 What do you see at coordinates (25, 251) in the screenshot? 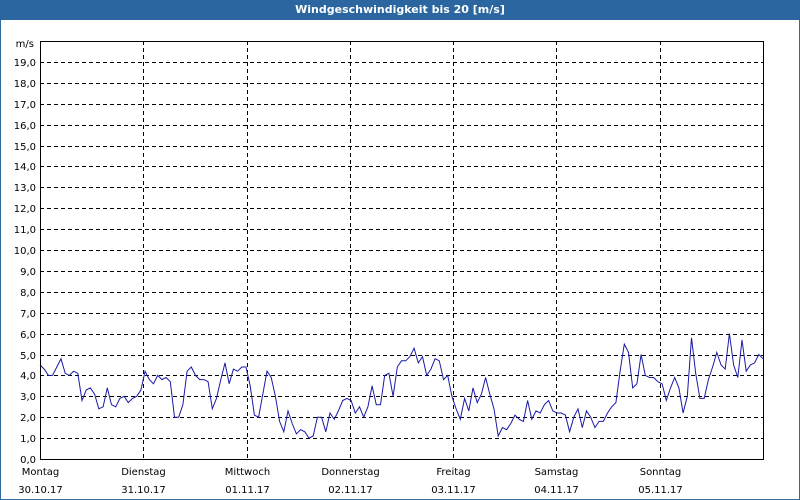
I see `y-tick-label: 10,0` at bounding box center [25, 251].